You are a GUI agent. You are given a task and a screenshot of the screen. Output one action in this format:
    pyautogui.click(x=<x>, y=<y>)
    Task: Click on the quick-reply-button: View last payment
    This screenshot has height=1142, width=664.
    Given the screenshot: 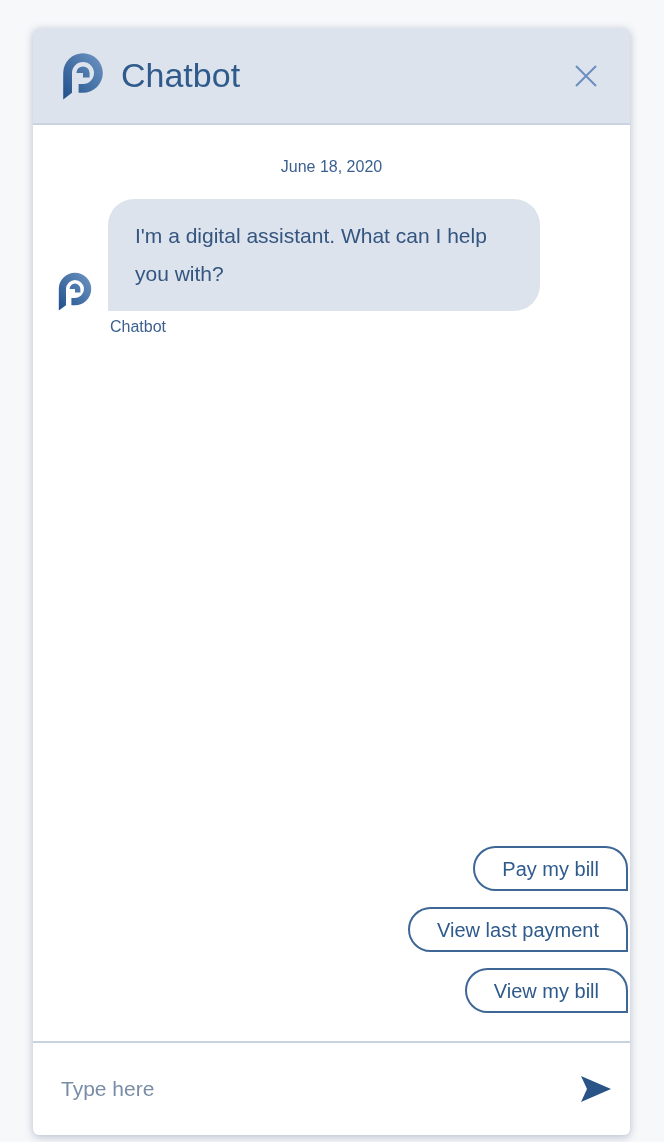 What is the action you would take?
    pyautogui.click(x=518, y=929)
    